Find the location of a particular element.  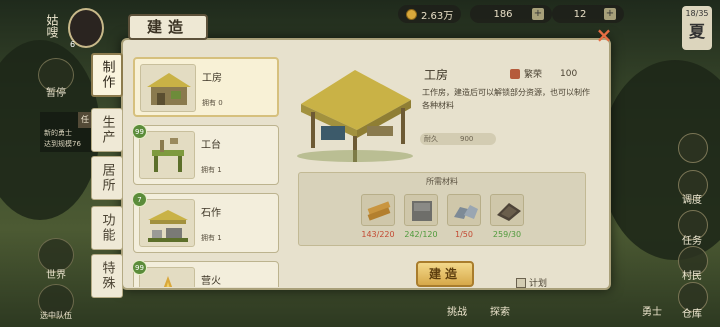

currency-value: 2.63万 is located at coordinates (437, 16).